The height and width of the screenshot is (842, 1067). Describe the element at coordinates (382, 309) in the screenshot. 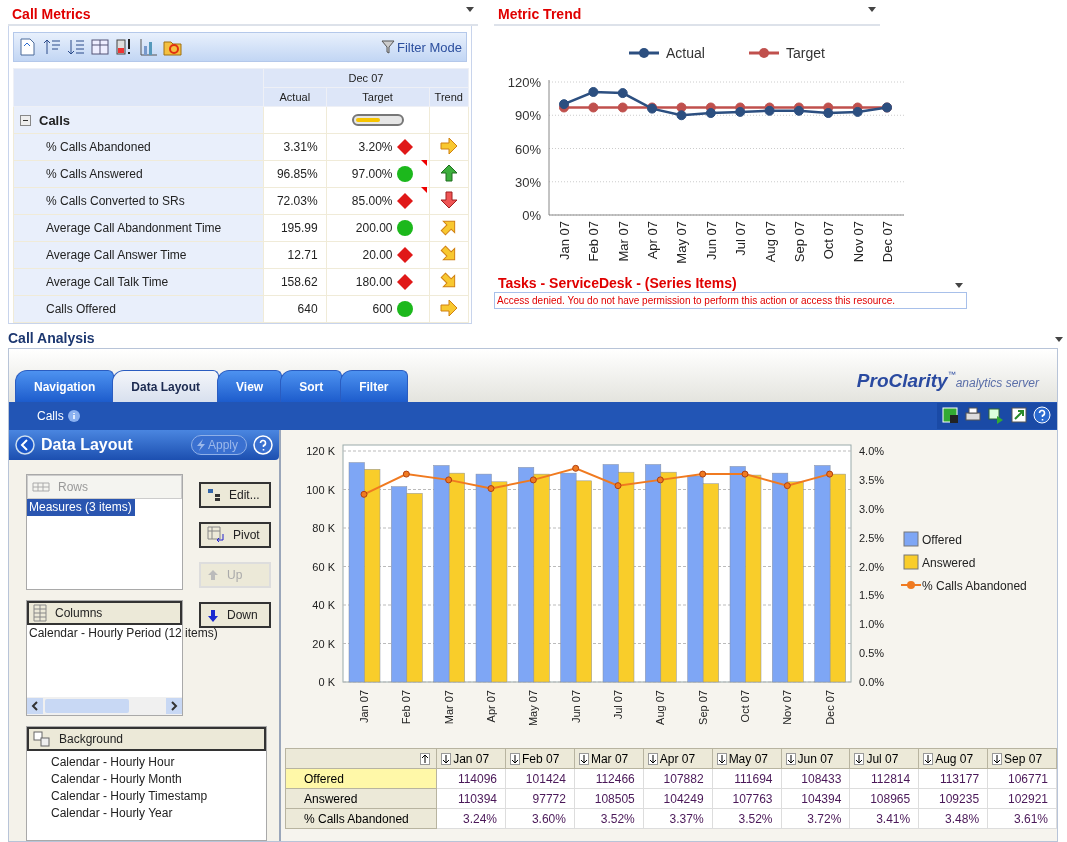

I see `target-value: 600` at that location.